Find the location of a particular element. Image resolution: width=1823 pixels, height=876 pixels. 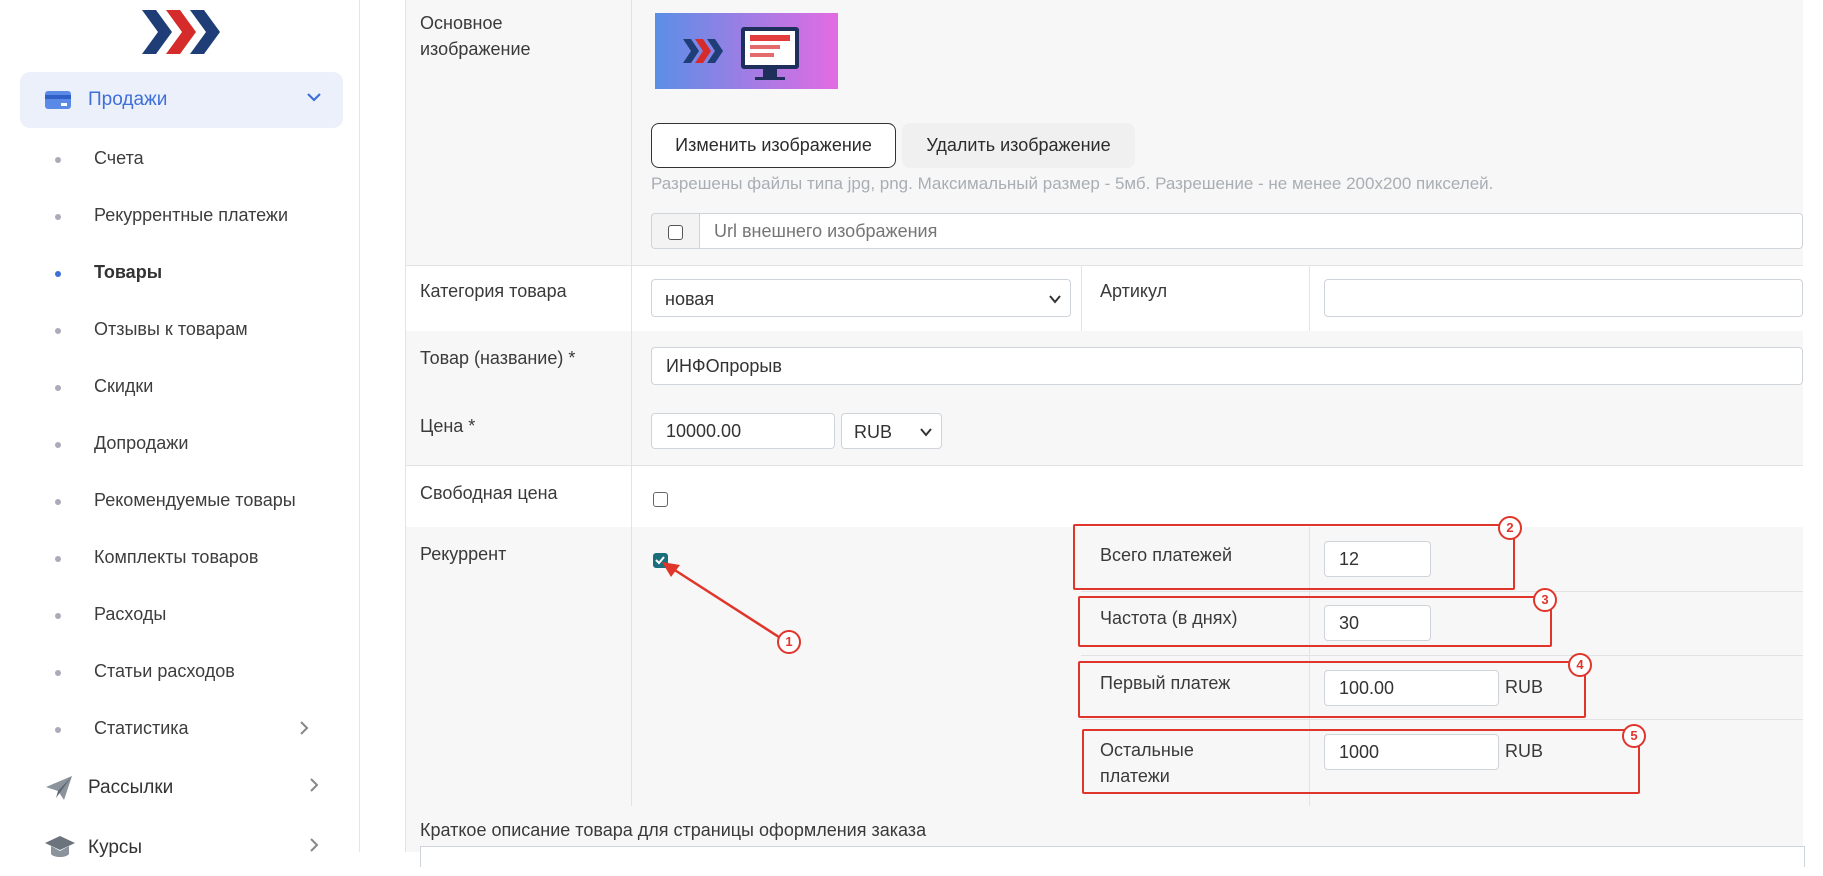

category-select-value: новая is located at coordinates (690, 299).